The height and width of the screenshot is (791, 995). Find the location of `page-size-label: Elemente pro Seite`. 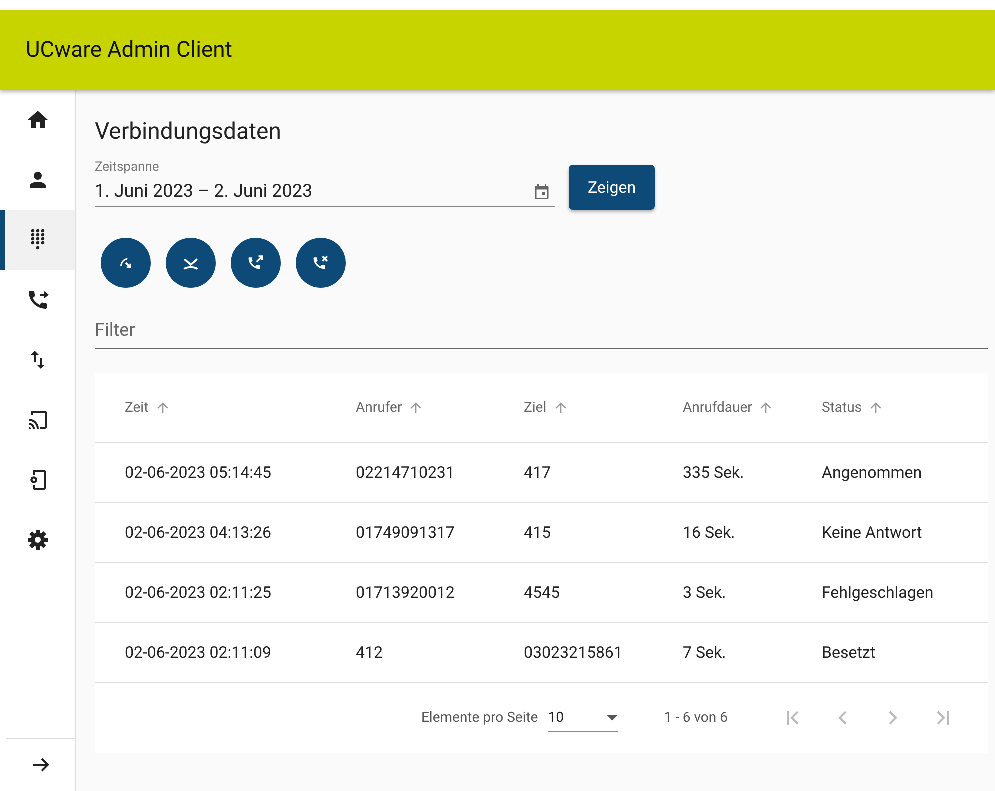

page-size-label: Elemente pro Seite is located at coordinates (479, 718).